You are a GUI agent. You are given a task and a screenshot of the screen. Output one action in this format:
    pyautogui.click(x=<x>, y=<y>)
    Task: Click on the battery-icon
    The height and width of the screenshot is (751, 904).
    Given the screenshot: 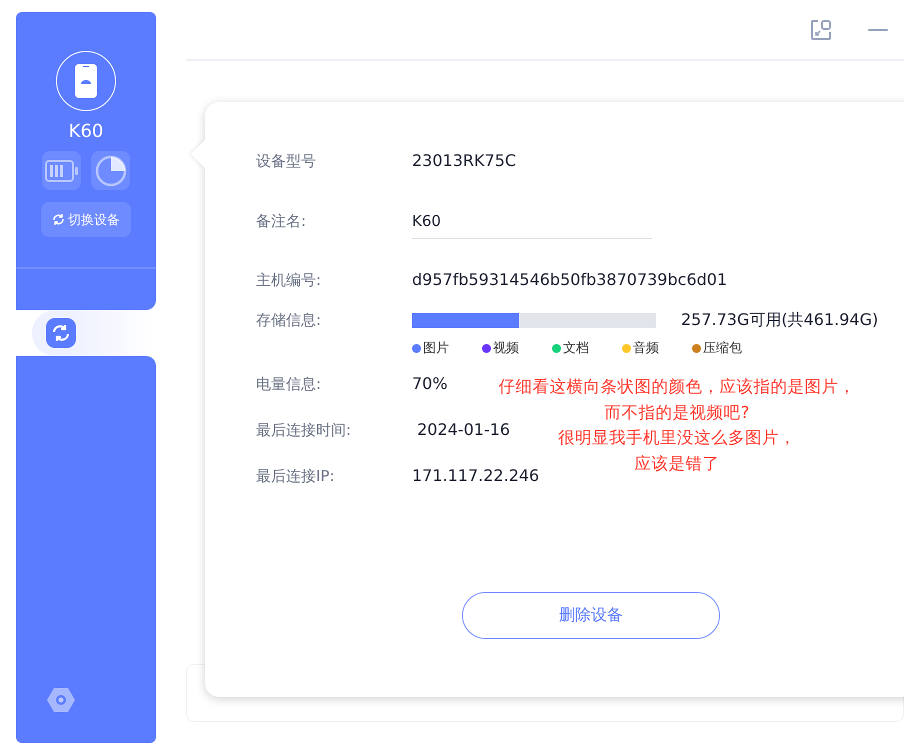 What is the action you would take?
    pyautogui.click(x=61, y=171)
    